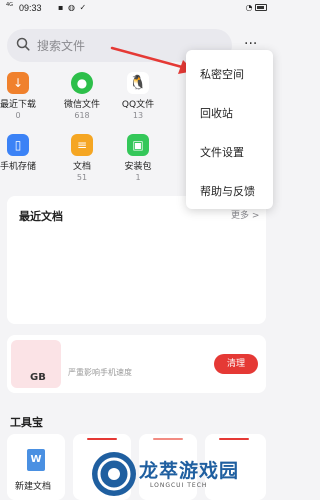  Describe the element at coordinates (138, 158) in the screenshot. I see `tile-packages: ▣ 安装包 1` at that location.